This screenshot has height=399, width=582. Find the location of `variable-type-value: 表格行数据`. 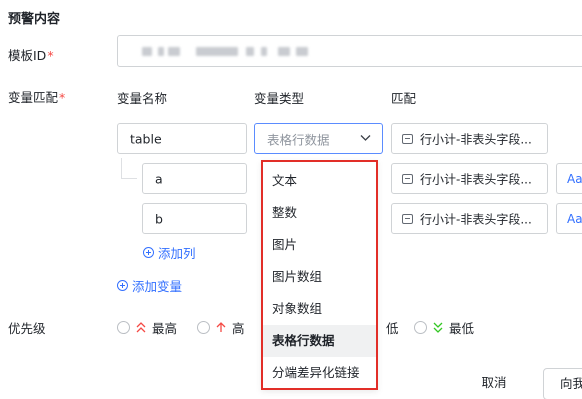

variable-type-value: 表格行数据 is located at coordinates (298, 139).